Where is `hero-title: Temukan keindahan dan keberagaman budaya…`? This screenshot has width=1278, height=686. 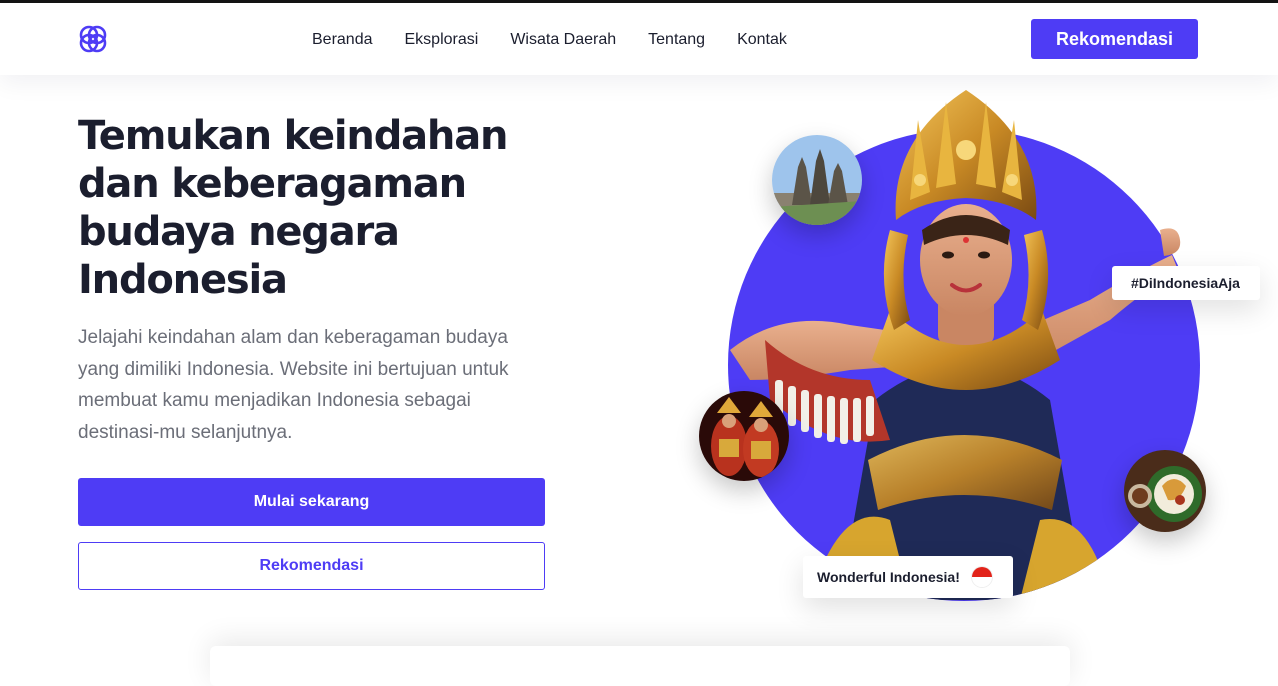
hero-title: Temukan keindahan dan keberagaman budaya… is located at coordinates (293, 208).